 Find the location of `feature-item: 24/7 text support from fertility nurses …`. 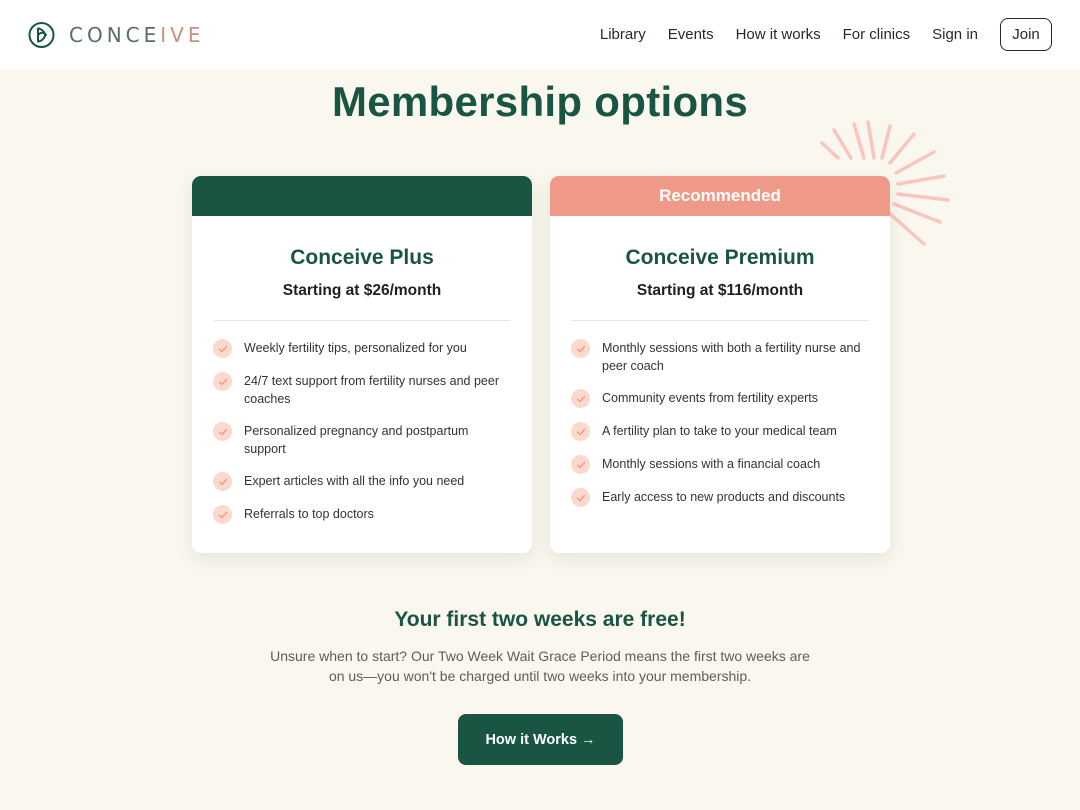

feature-item: 24/7 text support from fertility nurses … is located at coordinates (358, 390).